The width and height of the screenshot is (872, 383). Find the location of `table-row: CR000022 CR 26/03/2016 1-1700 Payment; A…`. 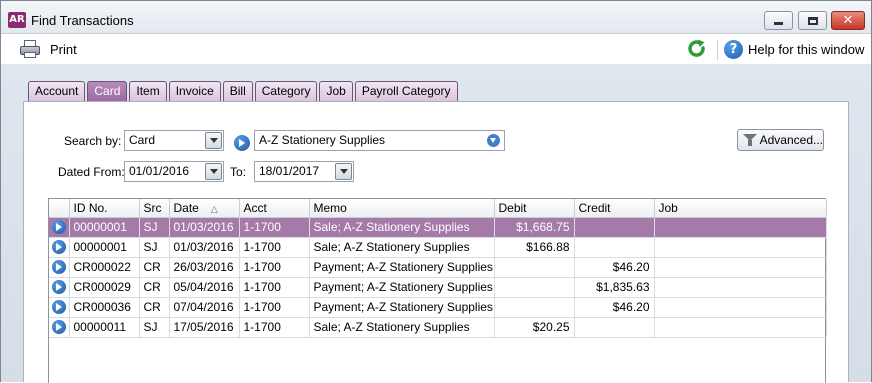

table-row: CR000022 CR 26/03/2016 1-1700 Payment; A… is located at coordinates (438, 267).